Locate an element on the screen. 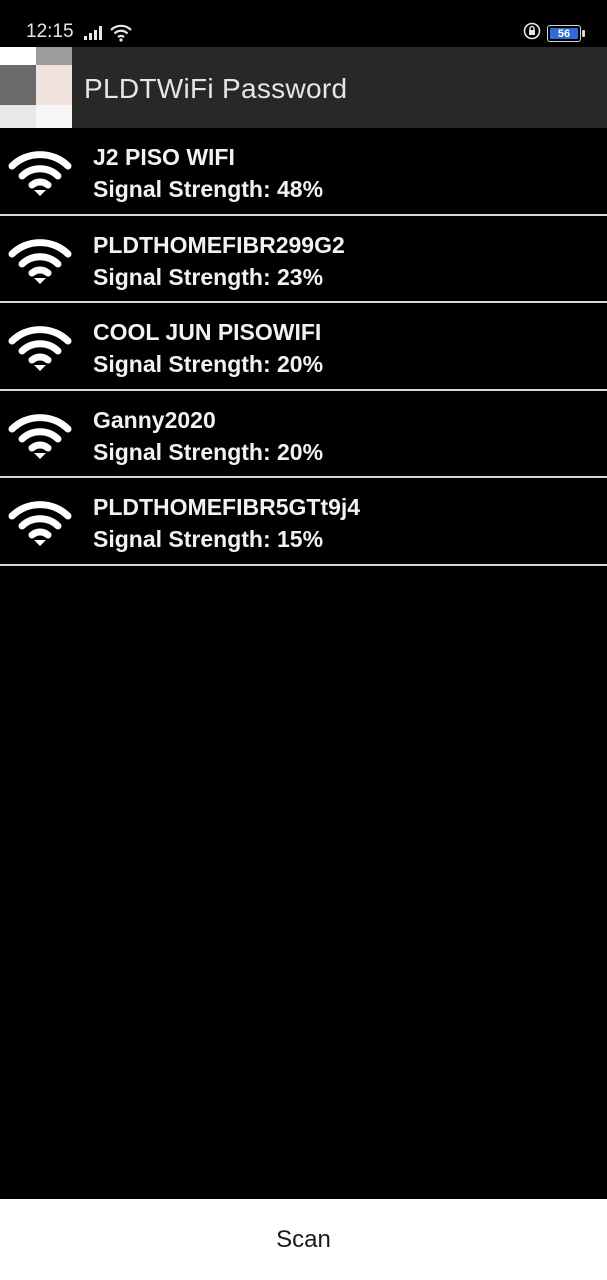 The image size is (607, 1280). wifi-network-item: PLDTHOMEFIBR5GTt9j4 Signal Strength: 15% is located at coordinates (303, 522).